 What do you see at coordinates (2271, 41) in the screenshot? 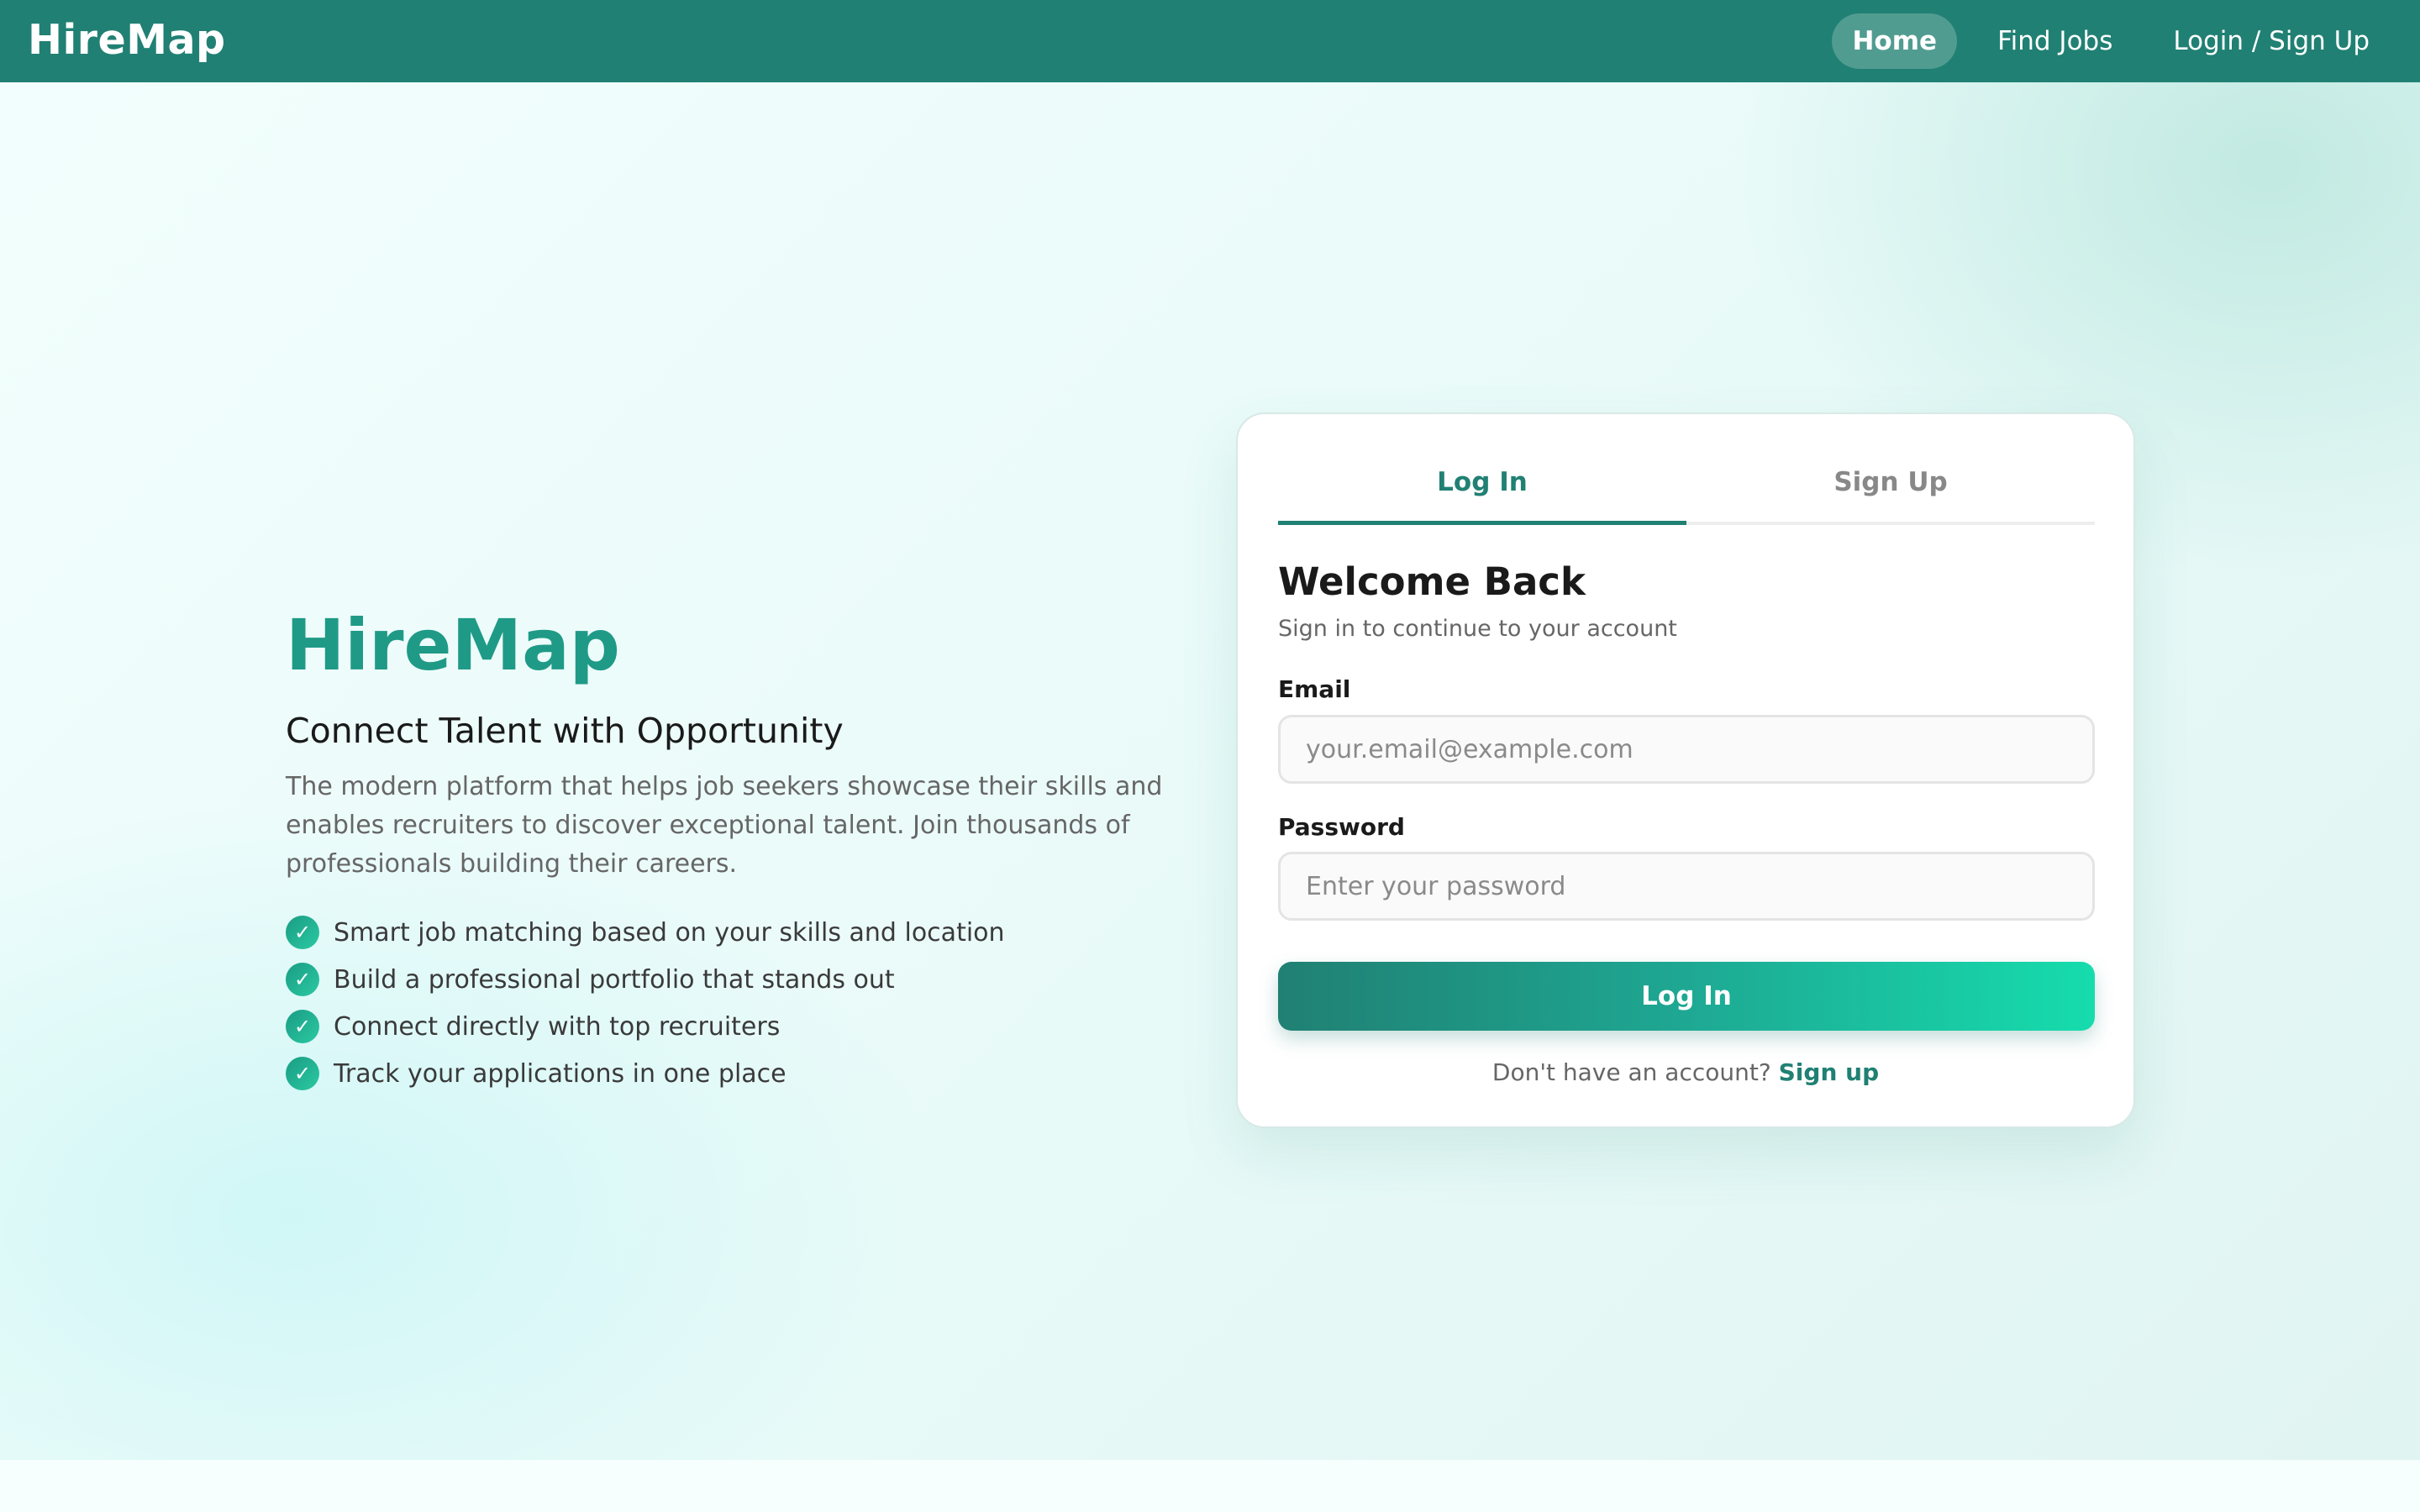
I see `nav-link-login-signup: Login / Sign Up` at bounding box center [2271, 41].